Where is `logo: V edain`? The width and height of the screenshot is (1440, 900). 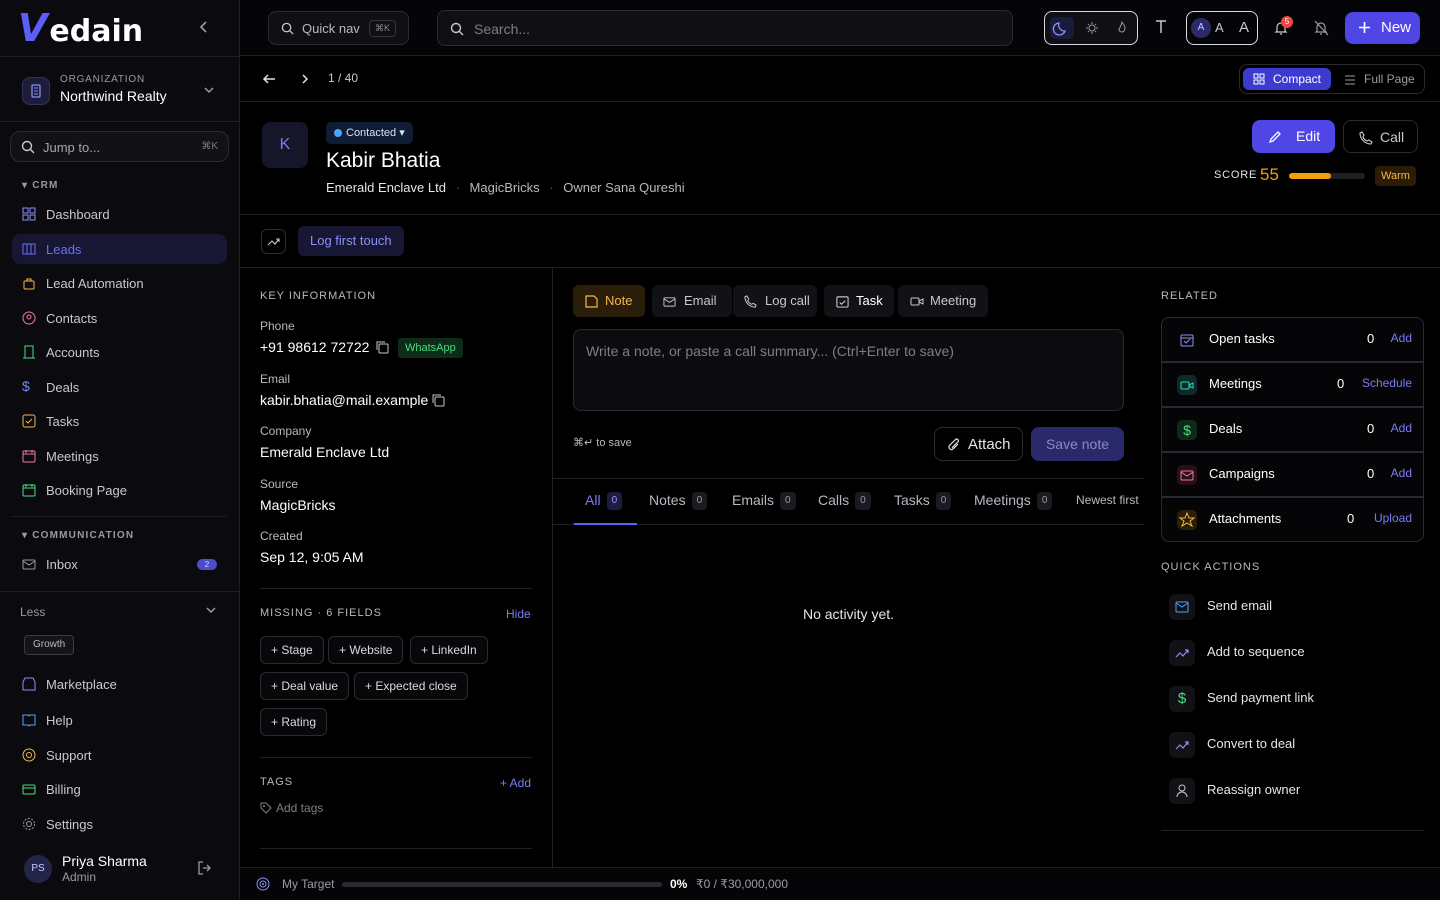 logo: V edain is located at coordinates (80, 28).